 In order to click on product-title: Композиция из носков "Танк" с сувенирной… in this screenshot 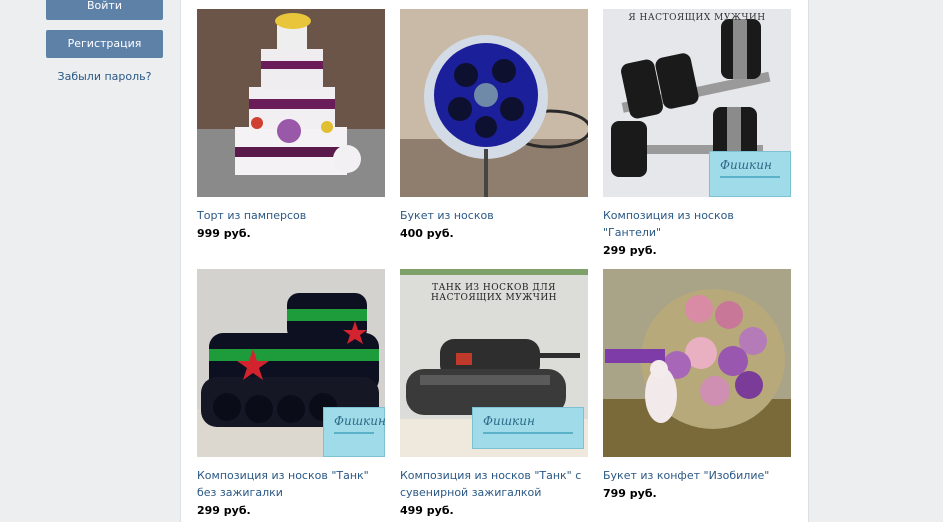, I will do `click(494, 484)`.